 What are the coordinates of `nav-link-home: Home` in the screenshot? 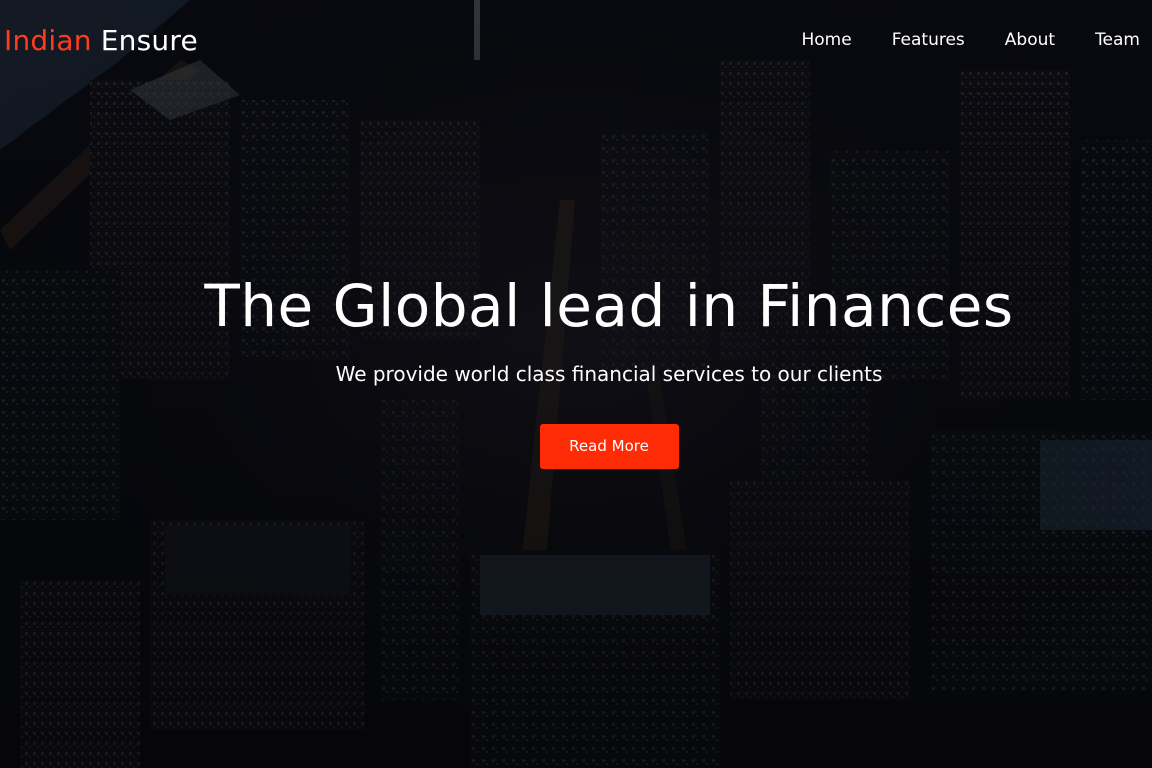 It's located at (826, 40).